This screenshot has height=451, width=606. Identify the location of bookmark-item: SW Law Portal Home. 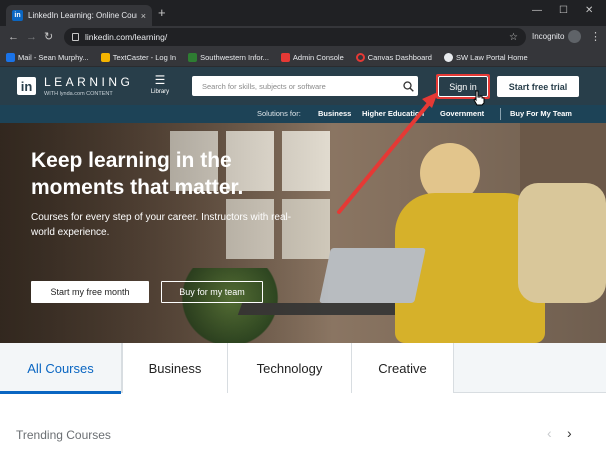
(485, 57).